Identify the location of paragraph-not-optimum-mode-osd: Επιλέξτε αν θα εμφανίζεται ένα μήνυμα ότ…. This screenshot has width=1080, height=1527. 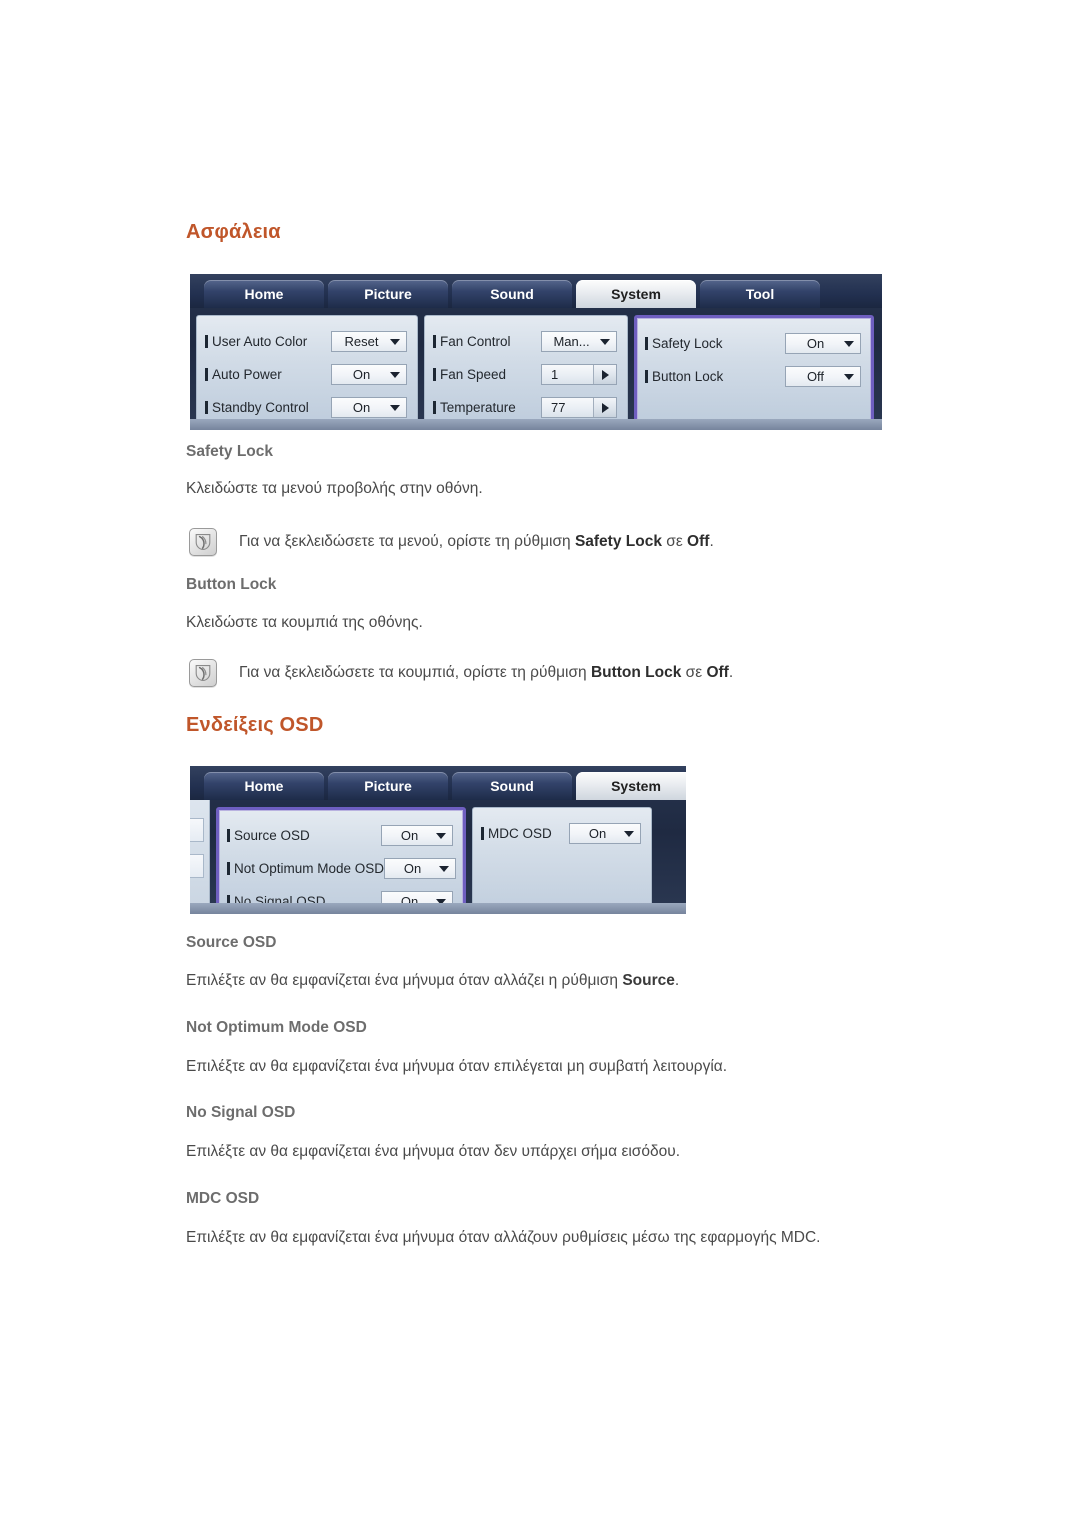
(456, 1067).